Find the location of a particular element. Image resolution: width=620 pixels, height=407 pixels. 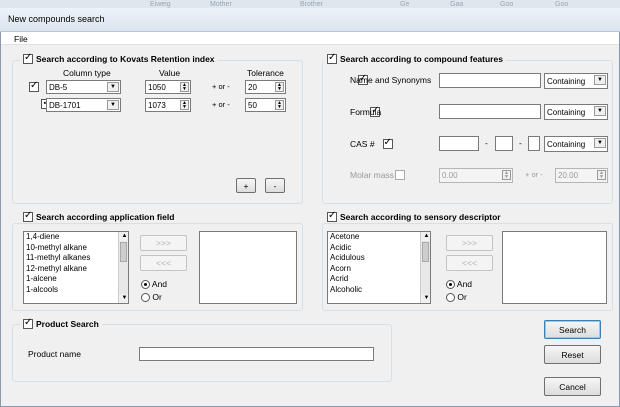

value-input-1: 1050 ▲ ▼ is located at coordinates (168, 87).